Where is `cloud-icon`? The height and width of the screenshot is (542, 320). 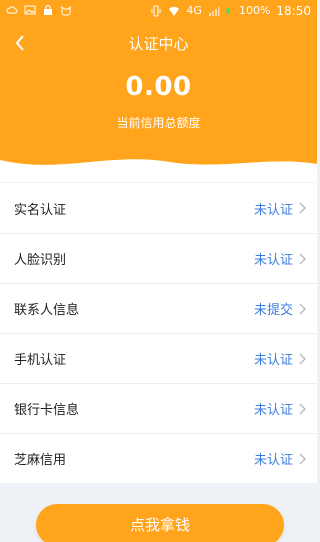 cloud-icon is located at coordinates (12, 10).